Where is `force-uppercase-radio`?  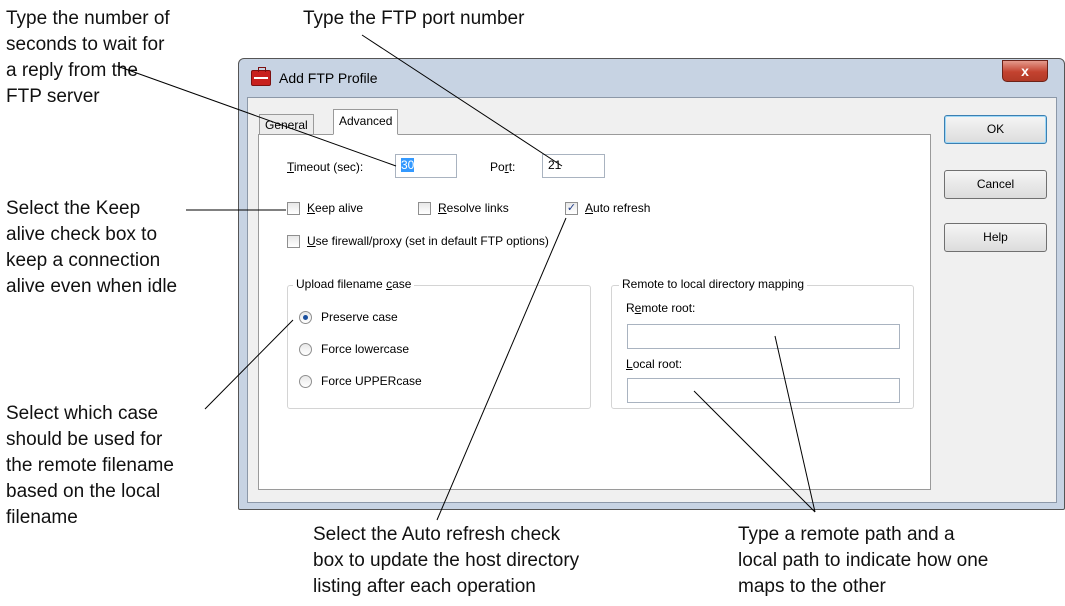
force-uppercase-radio is located at coordinates (305, 381).